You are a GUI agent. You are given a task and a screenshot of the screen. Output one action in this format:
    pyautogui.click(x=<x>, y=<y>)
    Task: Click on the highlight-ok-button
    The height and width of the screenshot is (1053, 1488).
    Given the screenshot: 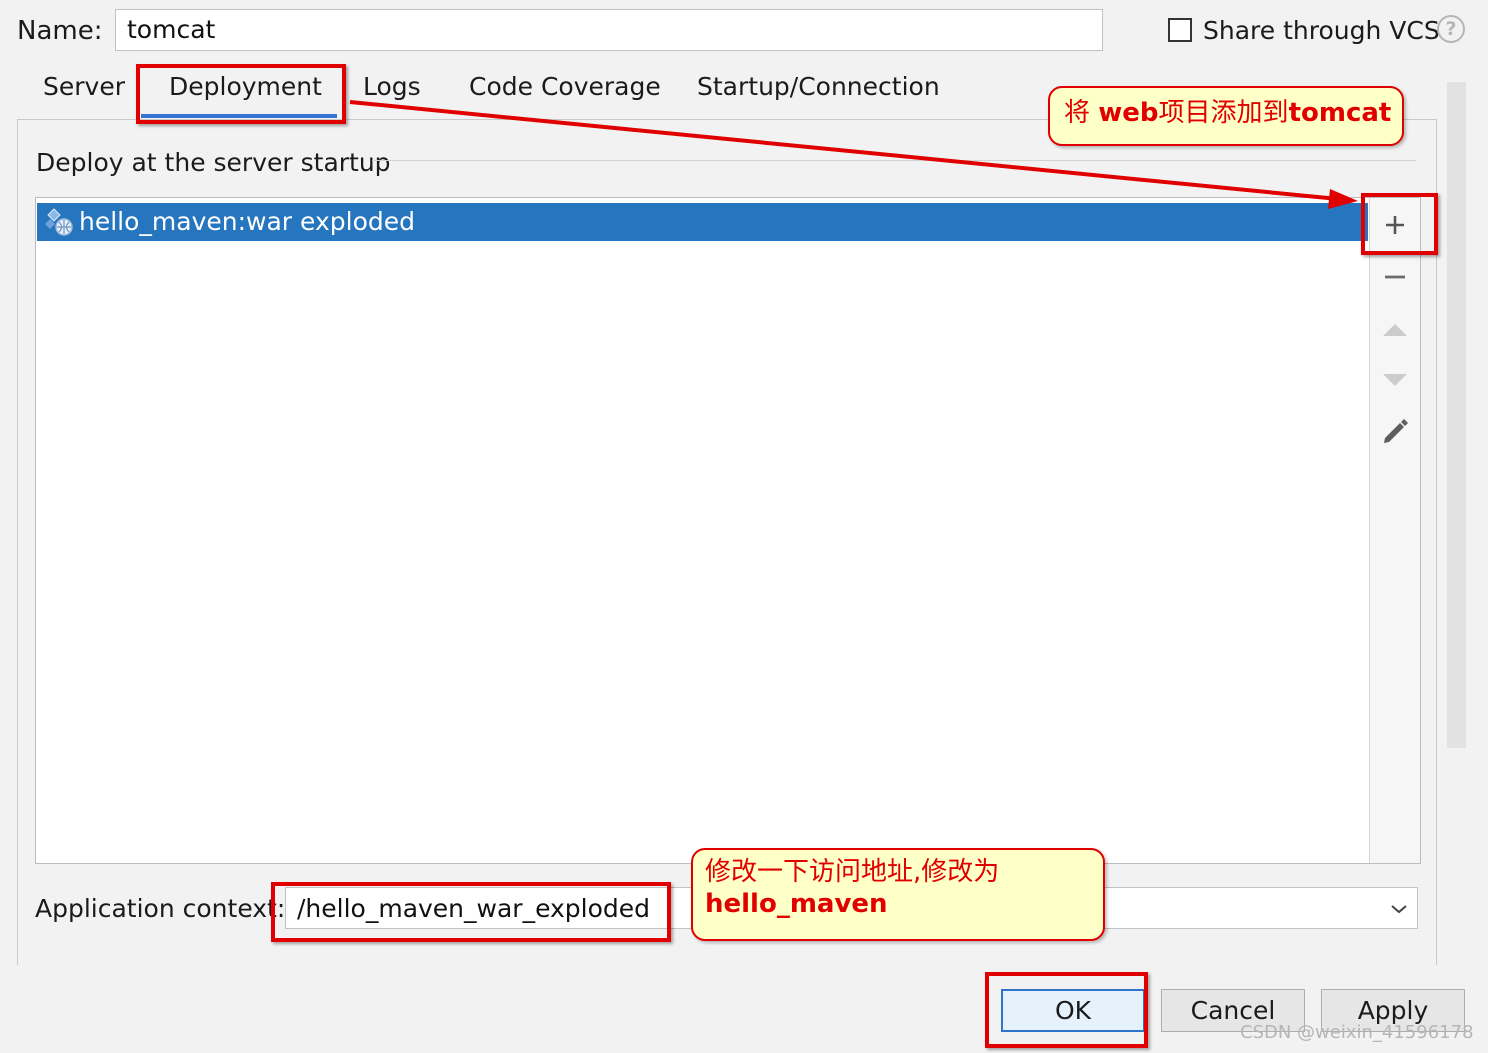 What is the action you would take?
    pyautogui.click(x=1066, y=1010)
    